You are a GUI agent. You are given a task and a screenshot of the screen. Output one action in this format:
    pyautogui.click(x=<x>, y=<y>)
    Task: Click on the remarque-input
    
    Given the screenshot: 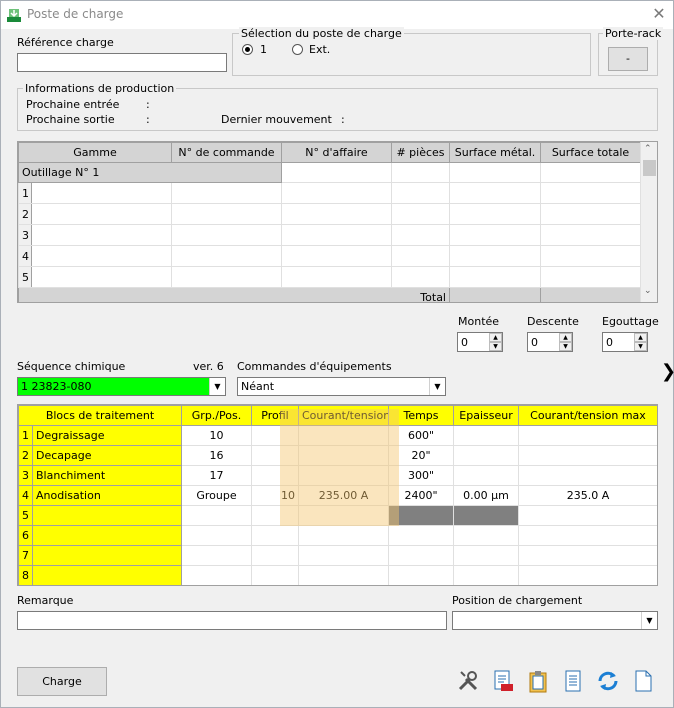 What is the action you would take?
    pyautogui.click(x=232, y=620)
    